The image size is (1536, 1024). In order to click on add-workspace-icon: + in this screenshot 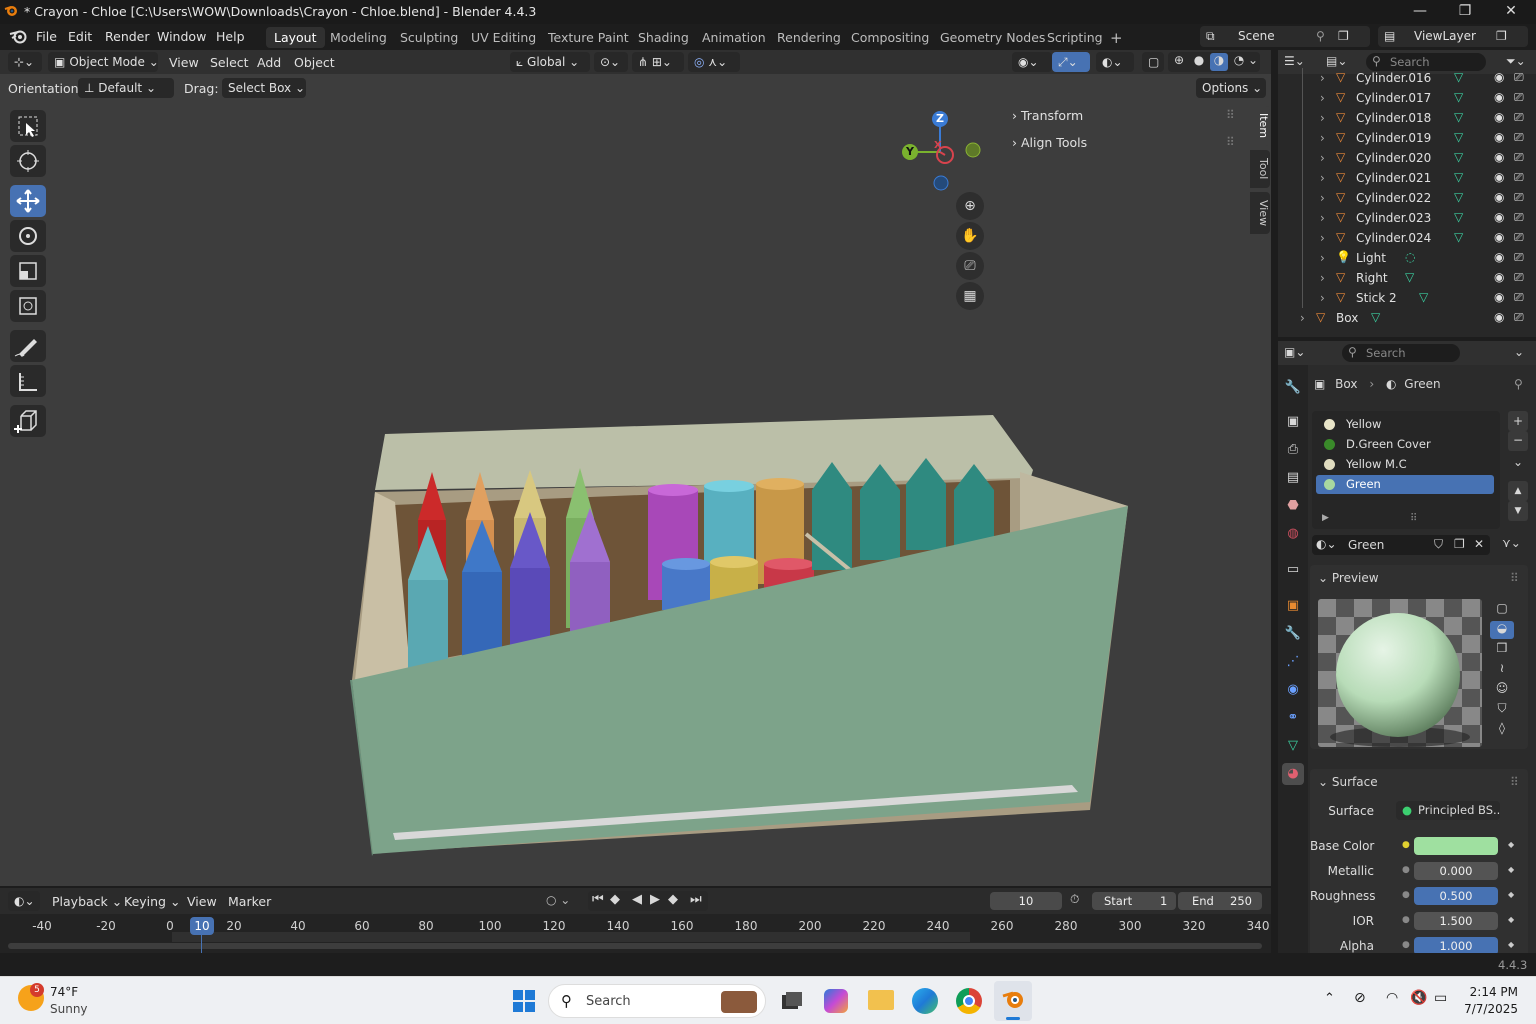, I will do `click(1116, 38)`.